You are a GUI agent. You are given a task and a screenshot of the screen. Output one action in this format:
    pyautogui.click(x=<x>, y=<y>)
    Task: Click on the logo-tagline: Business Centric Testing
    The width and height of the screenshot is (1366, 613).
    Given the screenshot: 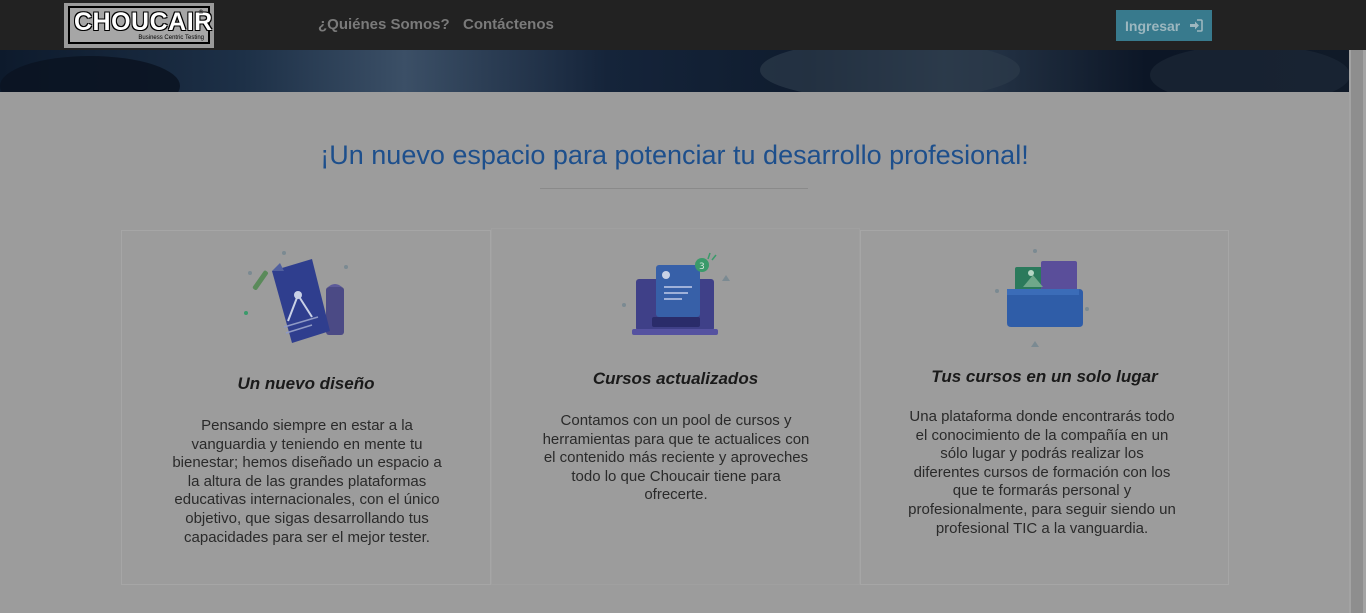 What is the action you would take?
    pyautogui.click(x=171, y=38)
    